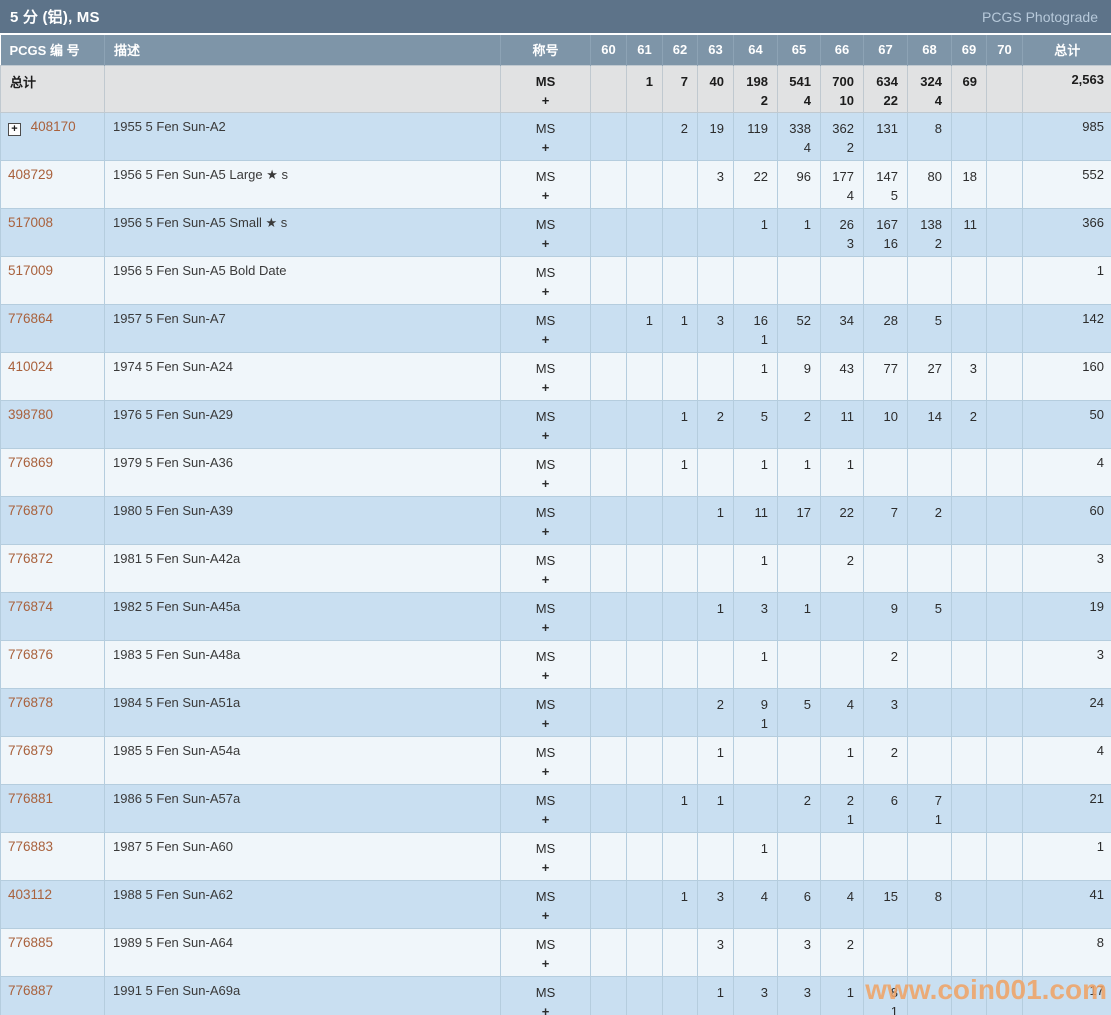 The width and height of the screenshot is (1111, 1015). What do you see at coordinates (929, 88) in the screenshot?
I see `grade-68-cell: 324 4` at bounding box center [929, 88].